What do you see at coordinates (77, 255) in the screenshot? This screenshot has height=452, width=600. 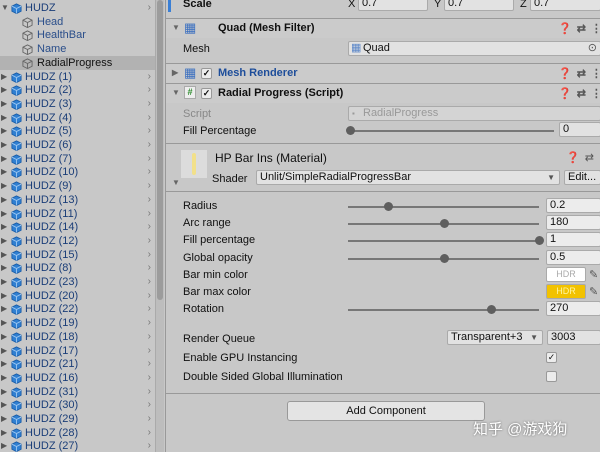 I see `hierarchy-item: ▶ HUDZ (15) ›` at bounding box center [77, 255].